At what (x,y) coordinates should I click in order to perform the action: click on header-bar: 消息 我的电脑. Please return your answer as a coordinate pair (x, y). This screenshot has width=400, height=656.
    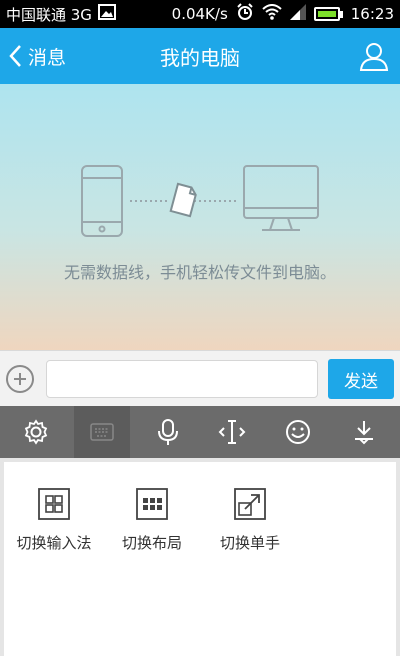
    Looking at the image, I should click on (200, 56).